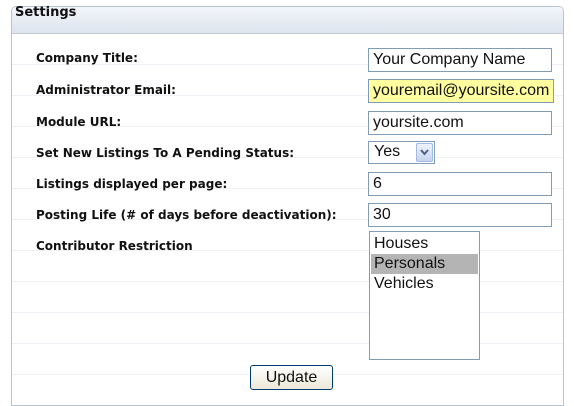  Describe the element at coordinates (424, 152) in the screenshot. I see `chevron-down-icon` at that location.